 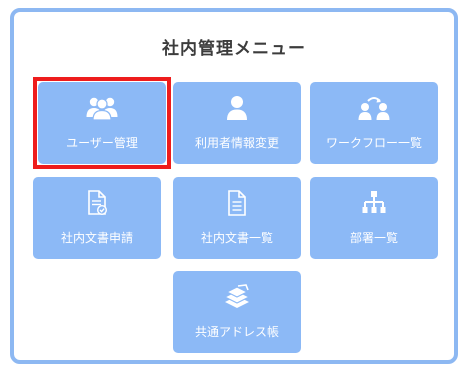 What do you see at coordinates (237, 218) in the screenshot?
I see `menu-tile-document-list: 社内文書一覧` at bounding box center [237, 218].